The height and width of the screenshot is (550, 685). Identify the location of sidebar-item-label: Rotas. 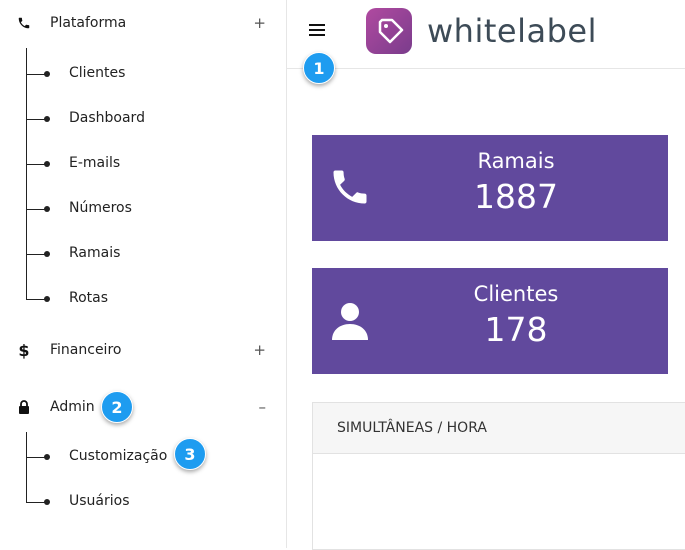
(89, 298).